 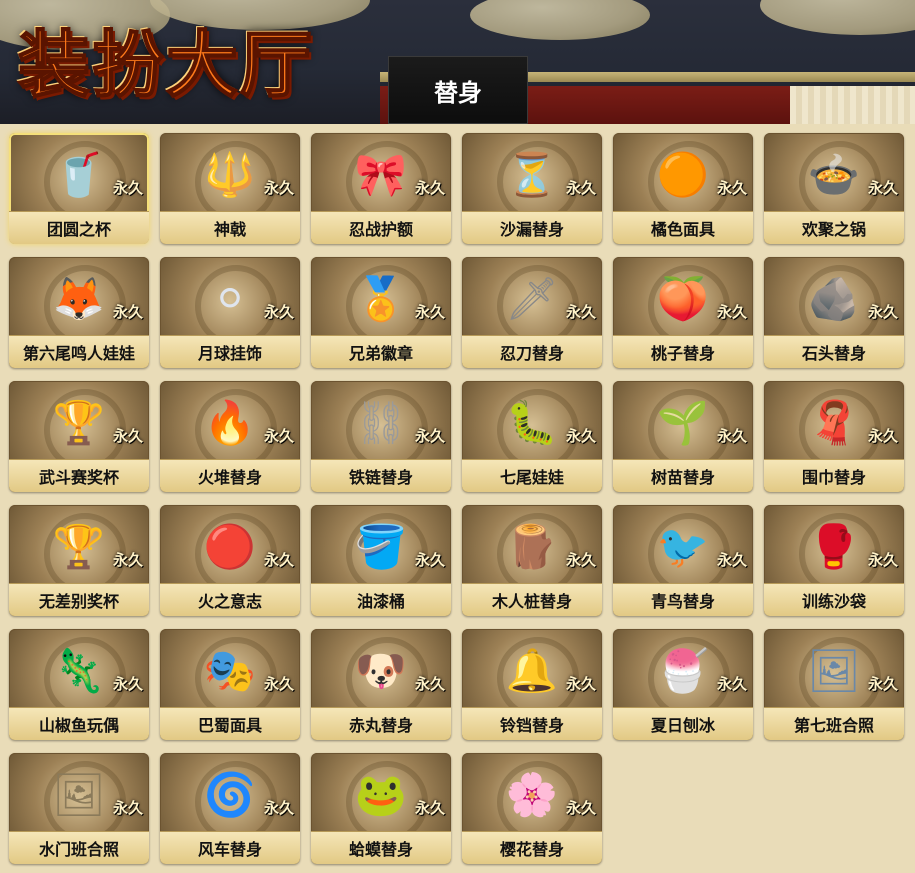 I want to click on item-card: 🎀 永久忍战护额, so click(x=381, y=188).